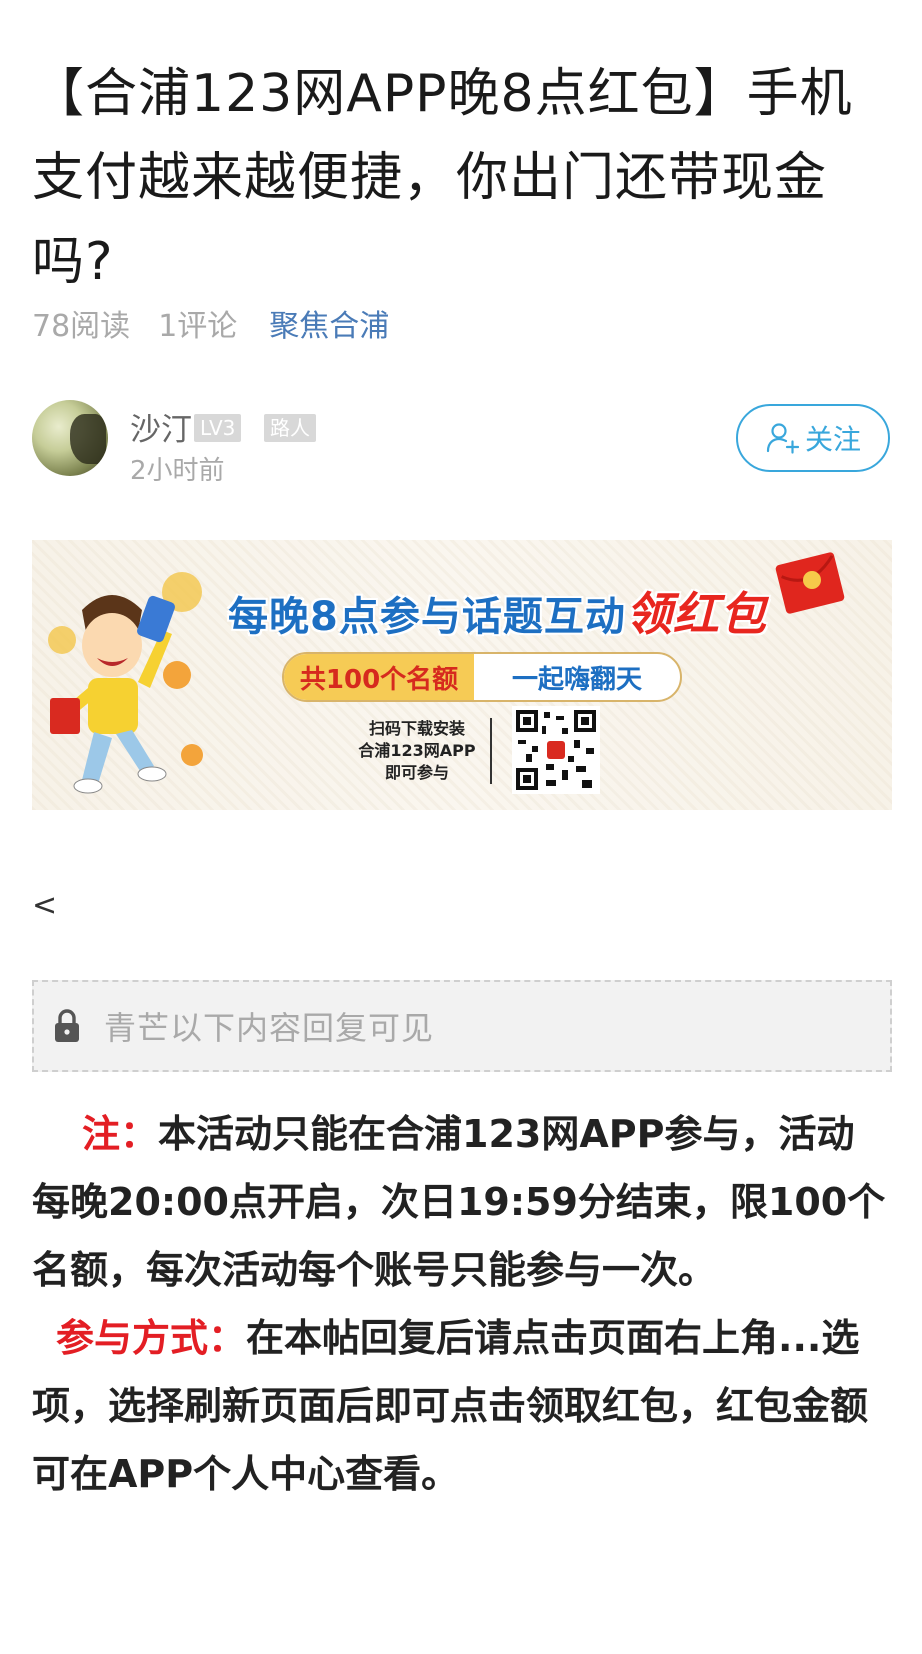 Image resolution: width=922 pixels, height=1654 pixels. Describe the element at coordinates (556, 750) in the screenshot. I see `qr-code-icon` at that location.